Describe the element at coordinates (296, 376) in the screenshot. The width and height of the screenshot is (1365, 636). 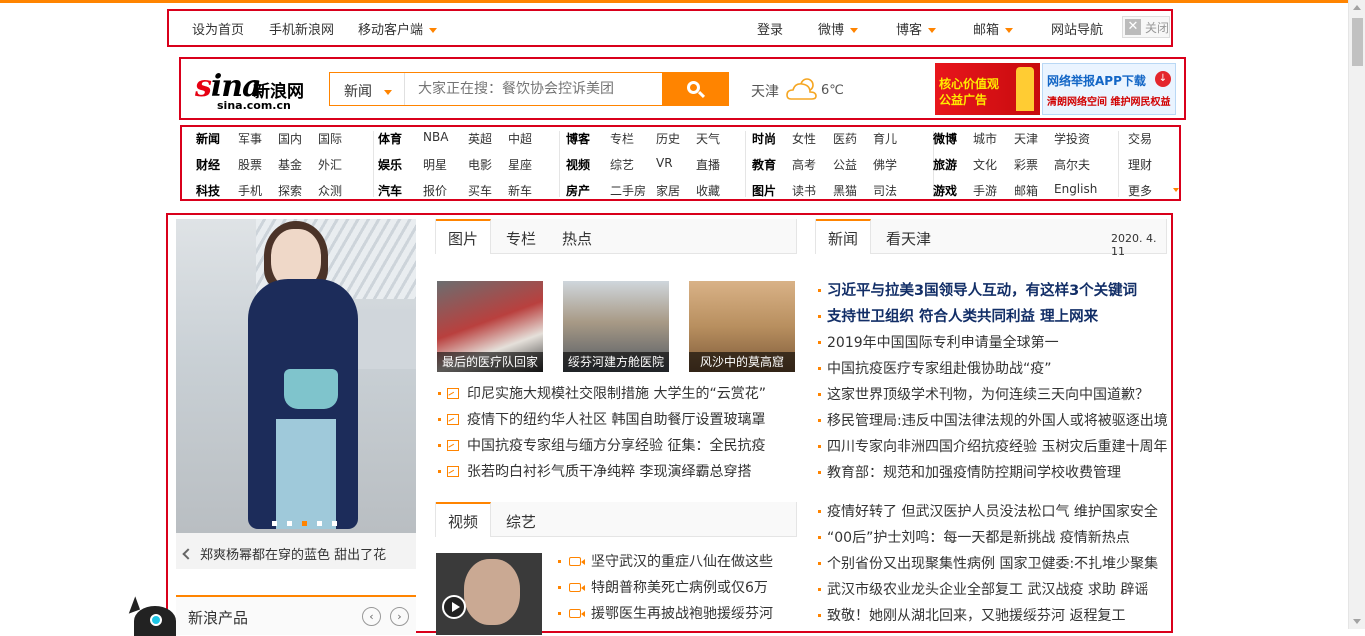
I see `featured-photo` at that location.